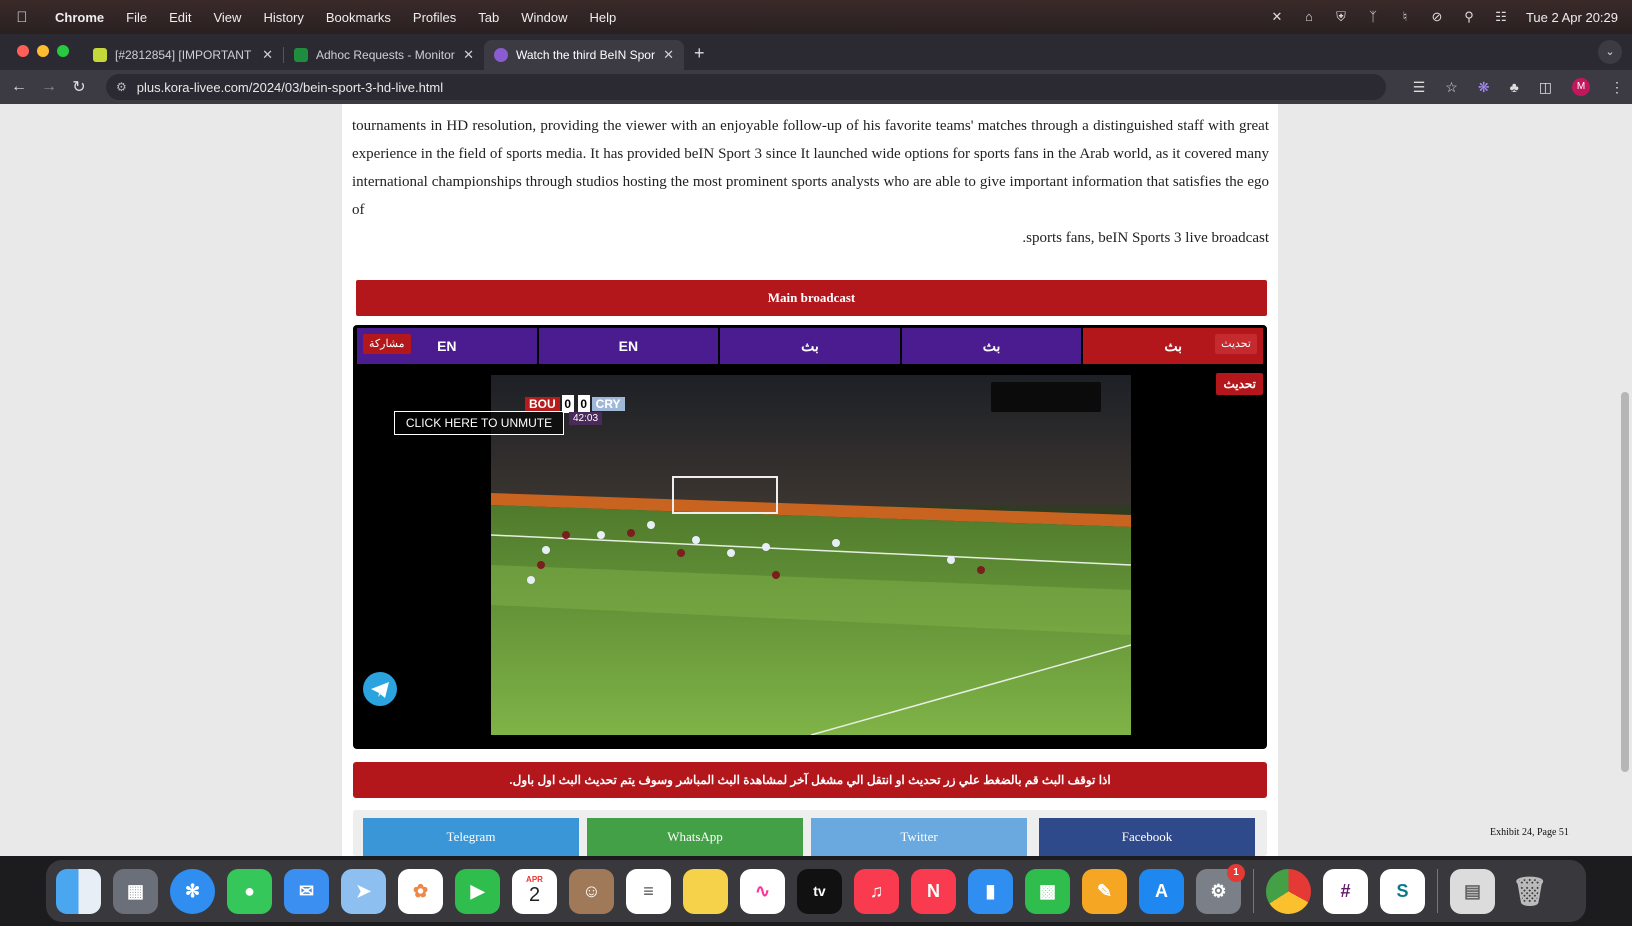  I want to click on news-icon: N, so click(933, 891).